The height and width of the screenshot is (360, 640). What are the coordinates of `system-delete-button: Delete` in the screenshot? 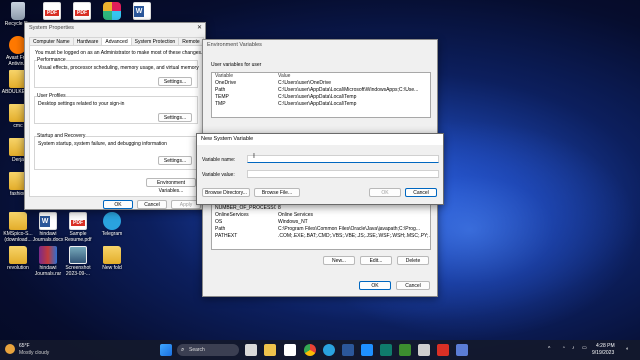 It's located at (413, 260).